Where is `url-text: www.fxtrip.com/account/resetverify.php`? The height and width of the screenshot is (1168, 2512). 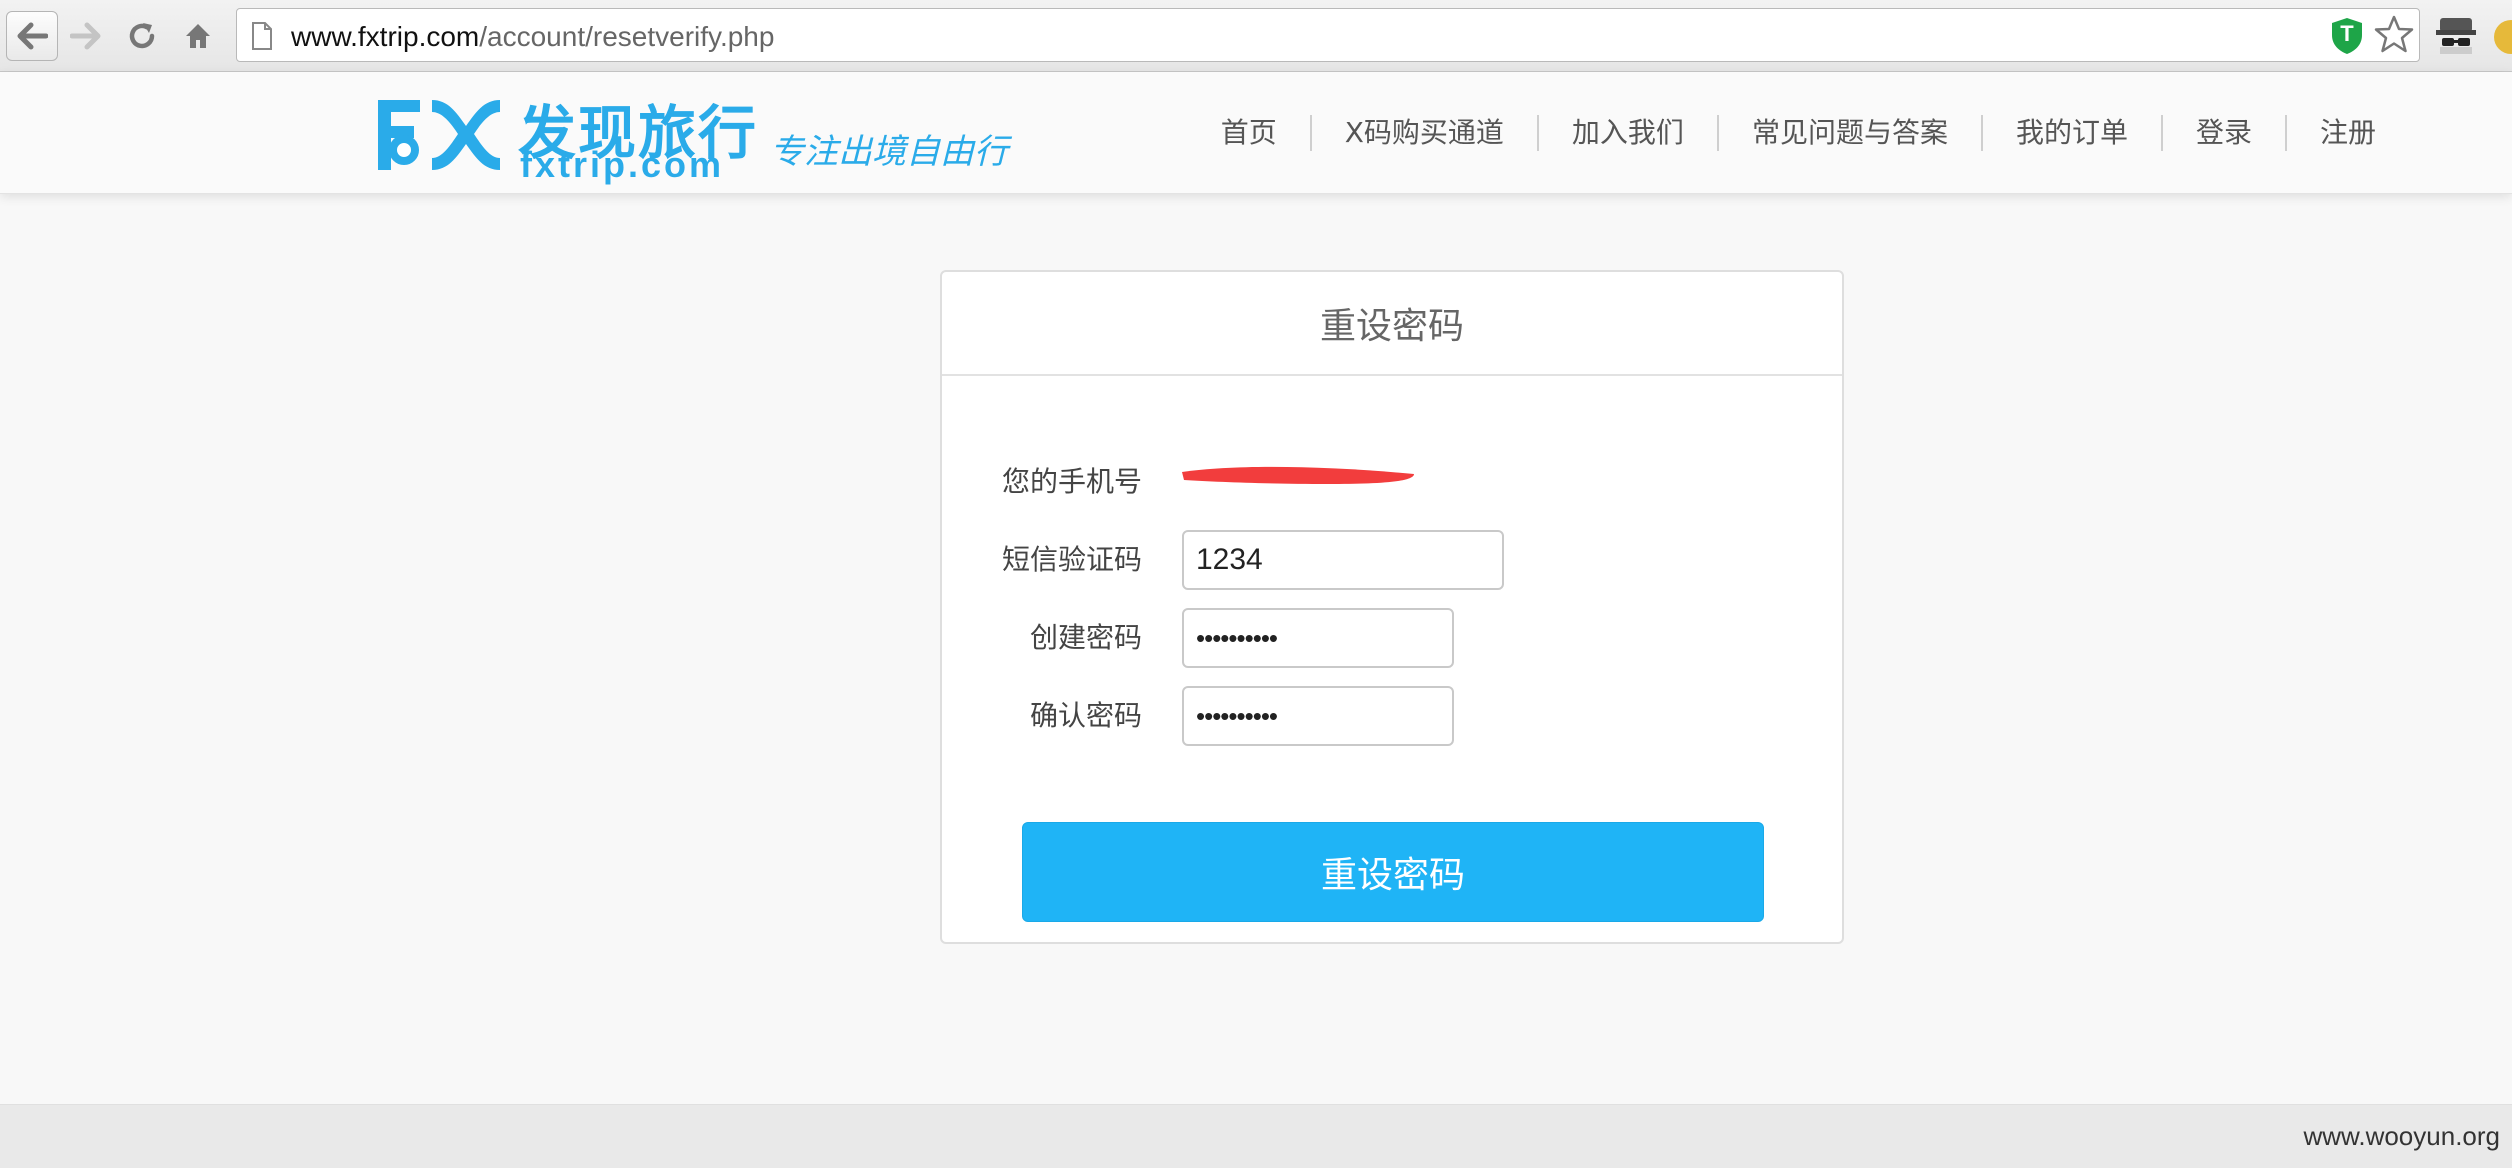 url-text: www.fxtrip.com/account/resetverify.php is located at coordinates (532, 37).